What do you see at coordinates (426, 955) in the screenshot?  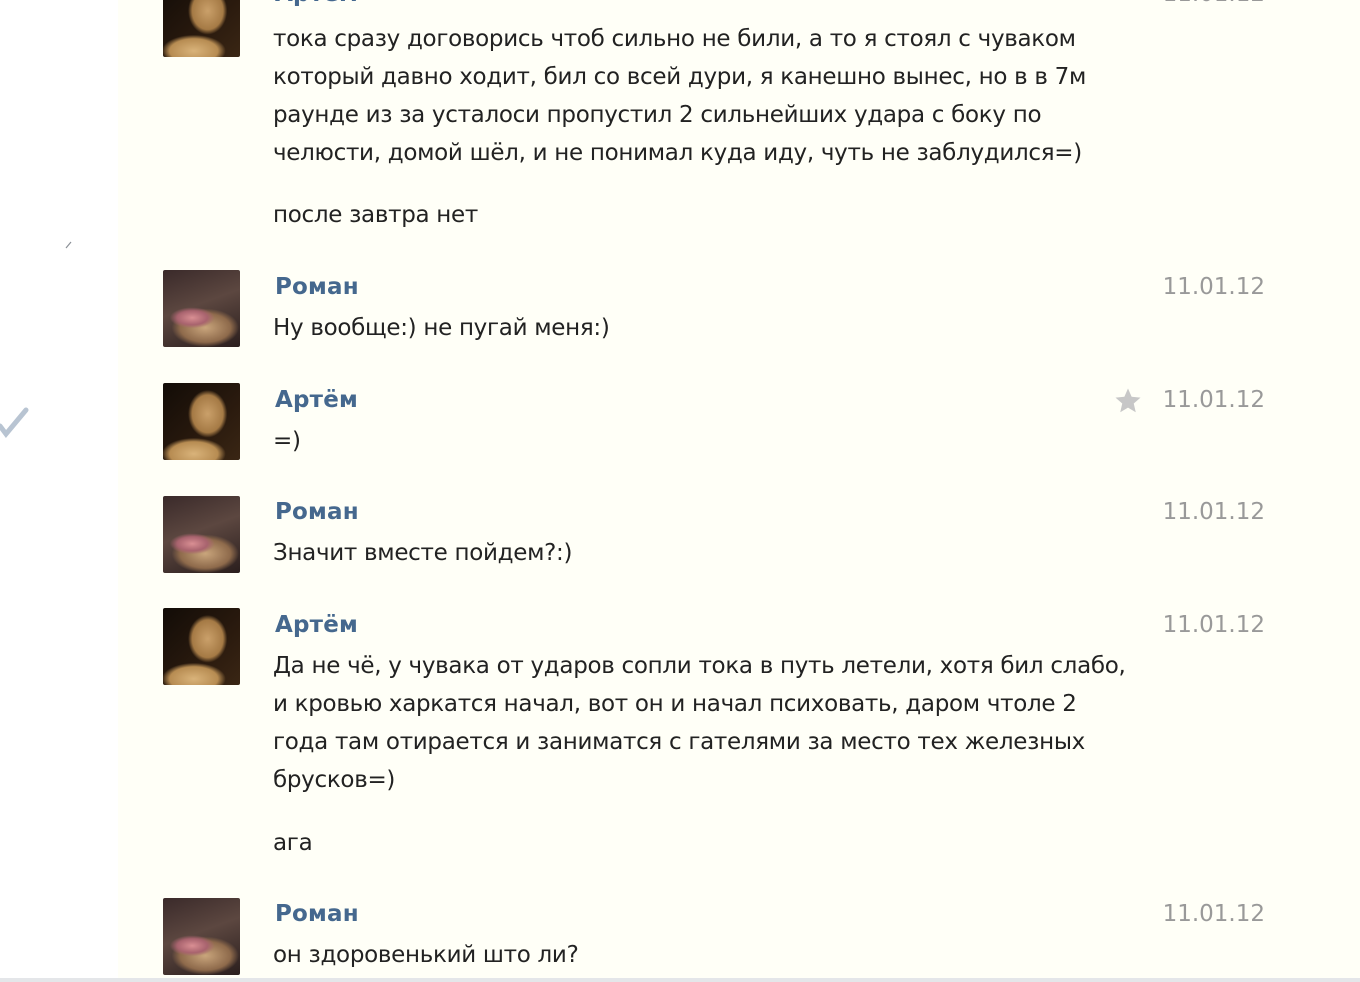 I see `message-text: он здоровенький што ли?` at bounding box center [426, 955].